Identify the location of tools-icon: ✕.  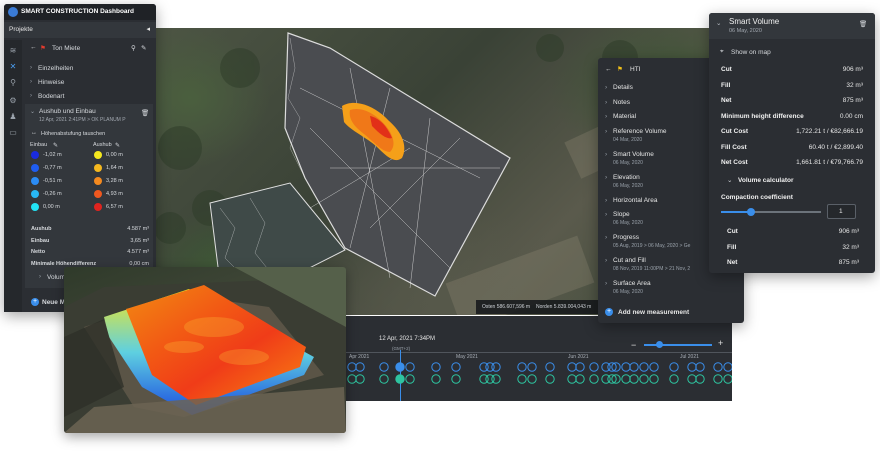
(13, 67).